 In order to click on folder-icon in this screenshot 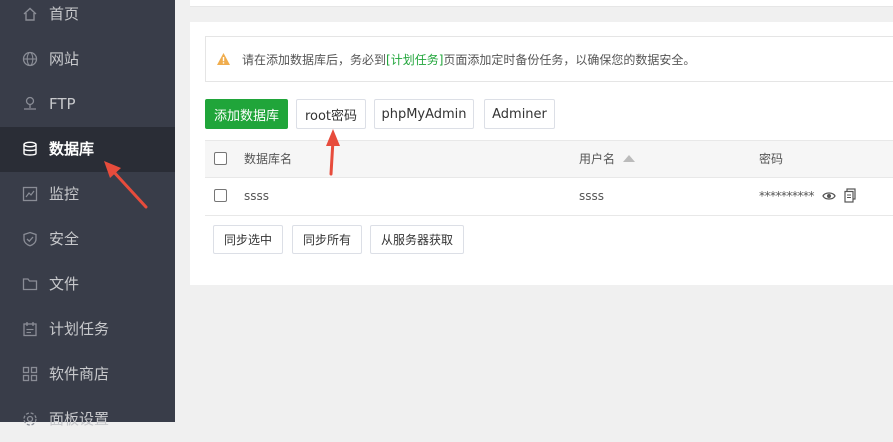, I will do `click(30, 284)`.